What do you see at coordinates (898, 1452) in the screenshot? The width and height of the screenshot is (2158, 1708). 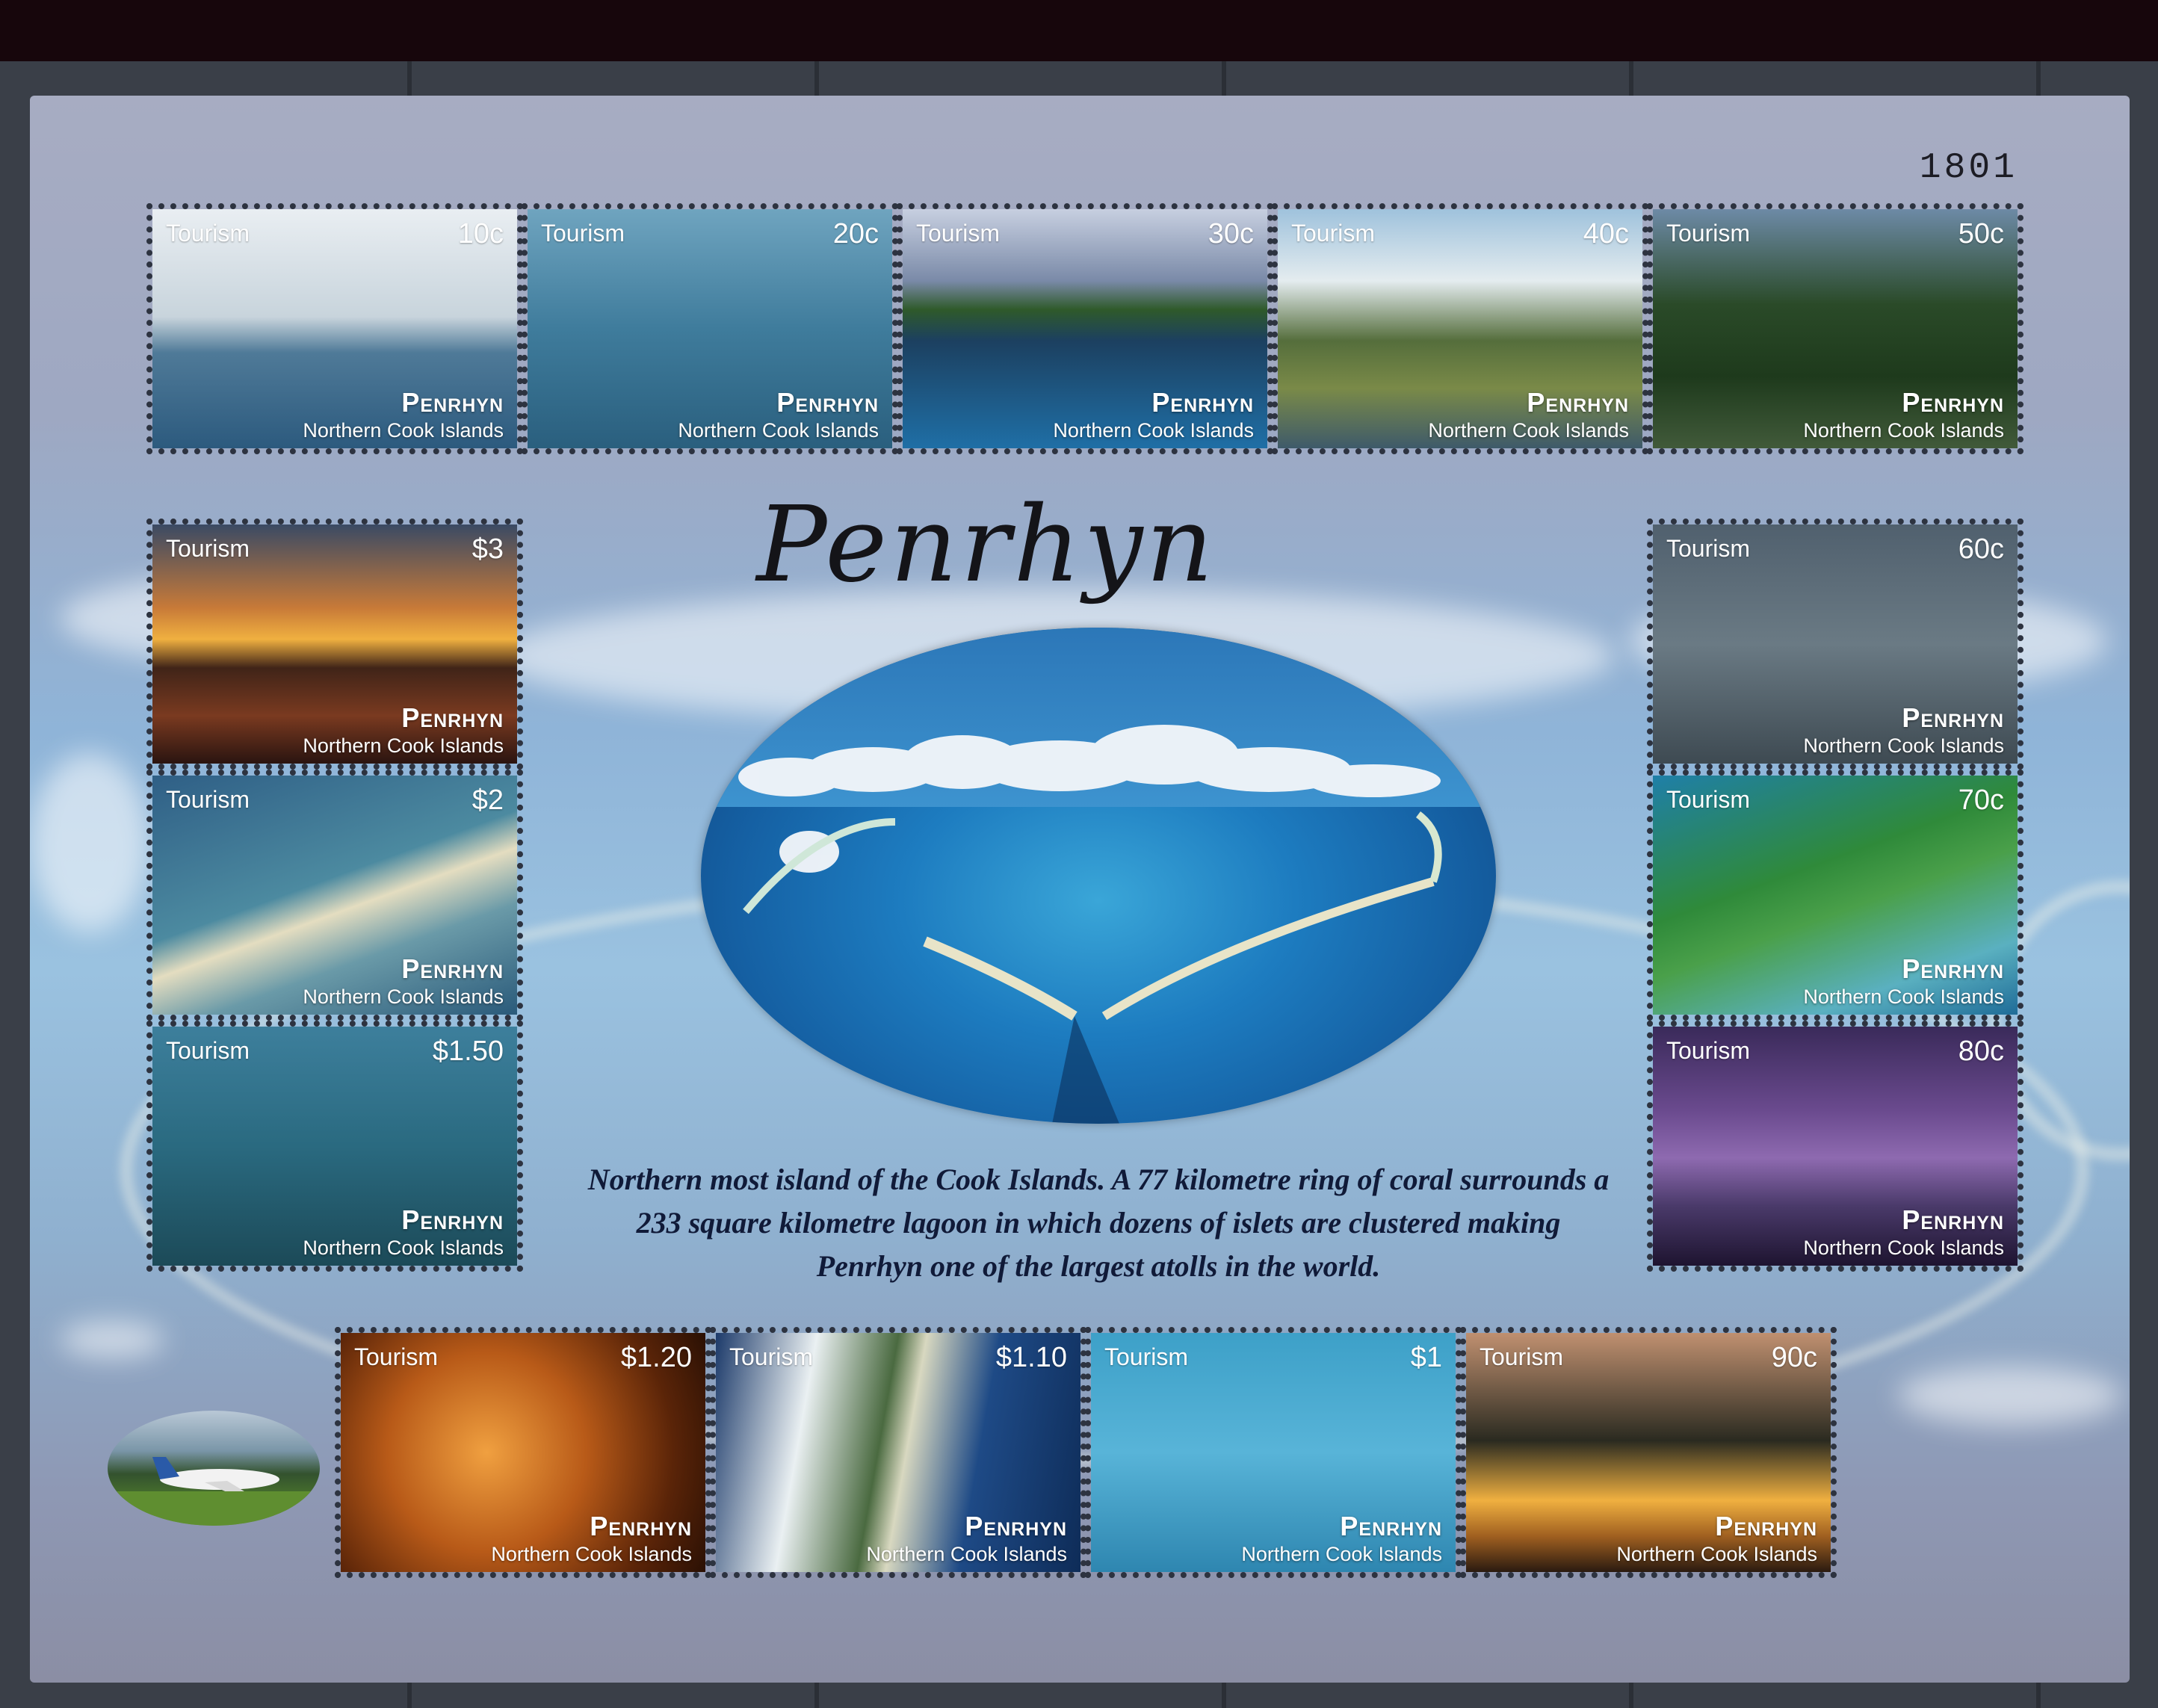 I see `stamp-13: Tourism $1.10 Penrhyn Northern Cook Islands` at bounding box center [898, 1452].